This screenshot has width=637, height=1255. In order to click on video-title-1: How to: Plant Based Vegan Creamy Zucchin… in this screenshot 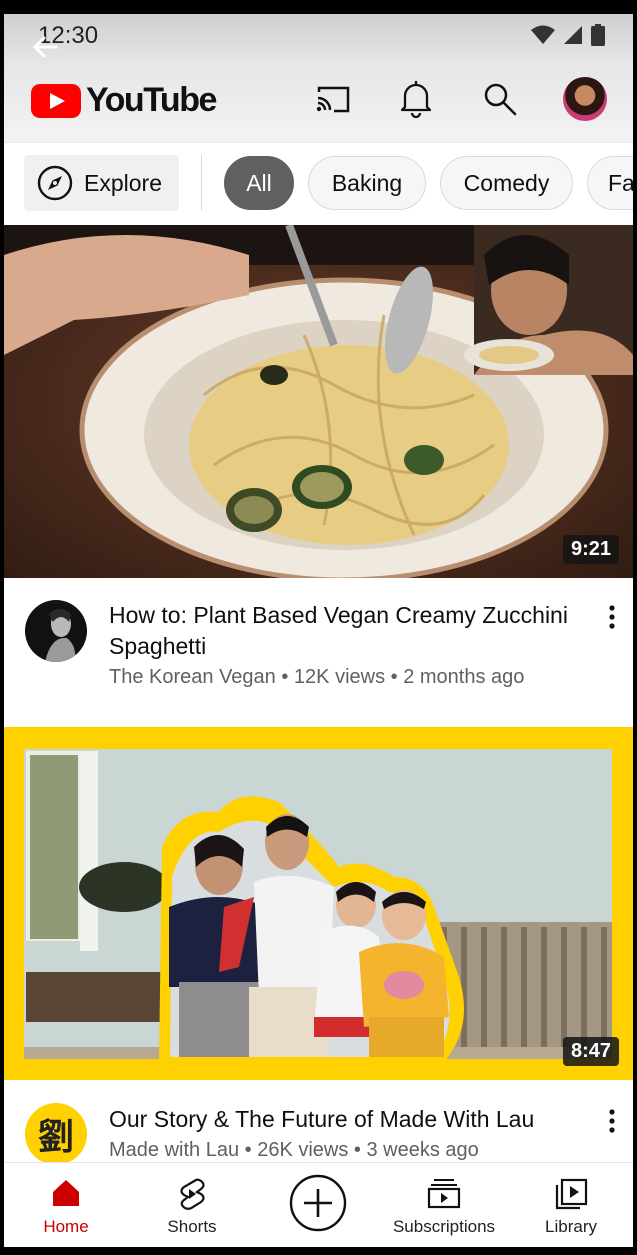, I will do `click(344, 631)`.